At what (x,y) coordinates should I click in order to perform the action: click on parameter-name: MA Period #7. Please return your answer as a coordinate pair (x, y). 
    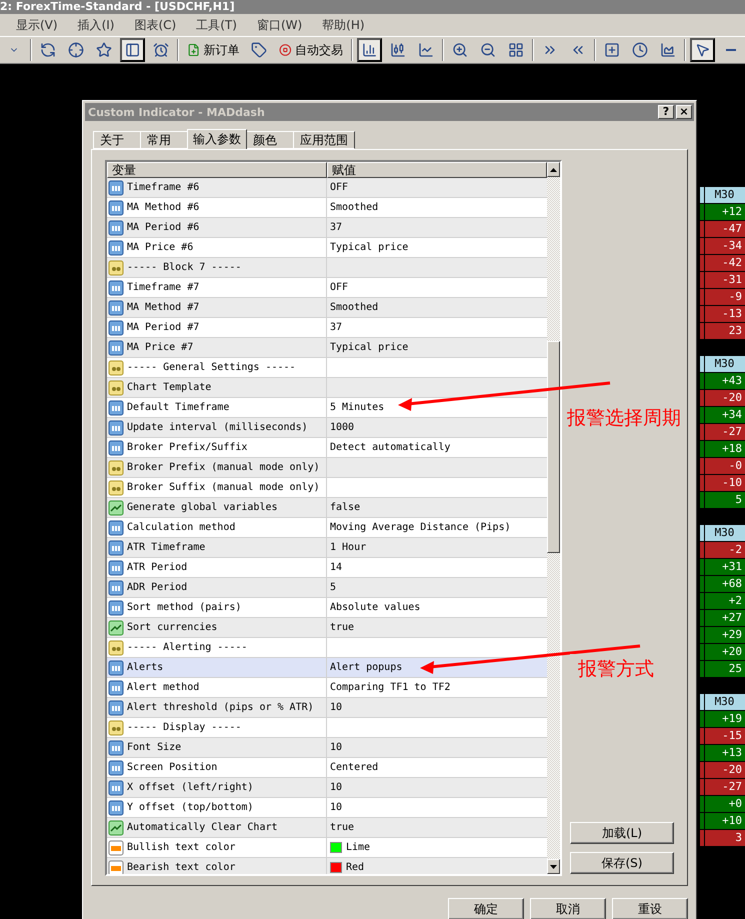
    Looking at the image, I should click on (163, 327).